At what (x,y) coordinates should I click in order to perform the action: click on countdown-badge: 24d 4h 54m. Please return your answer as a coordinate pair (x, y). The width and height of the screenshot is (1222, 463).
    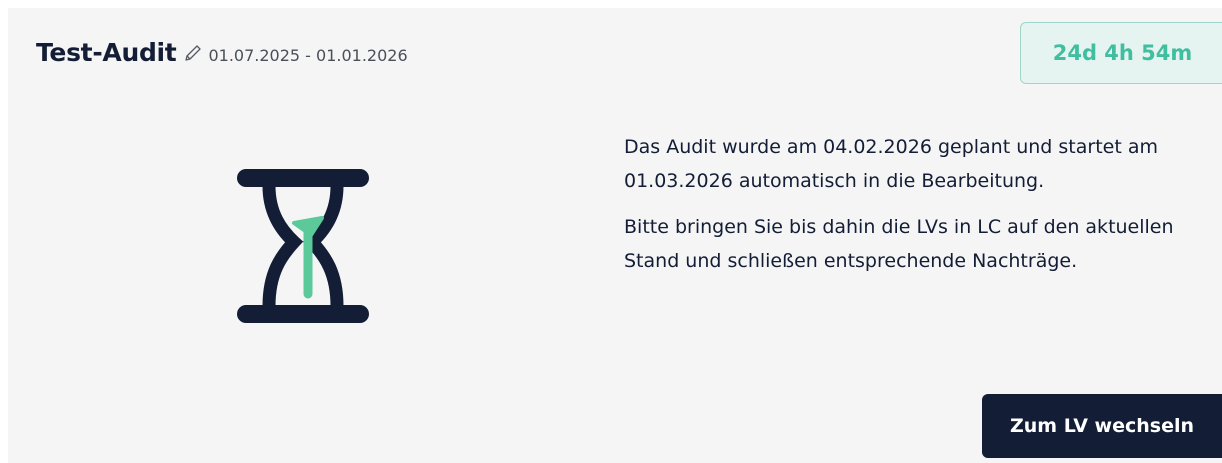
    Looking at the image, I should click on (1121, 53).